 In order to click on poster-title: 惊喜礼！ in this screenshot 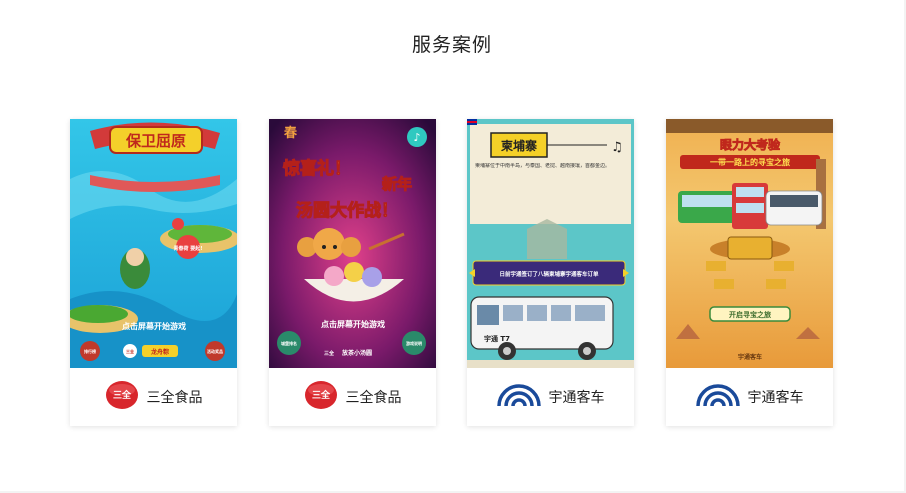, I will do `click(317, 168)`.